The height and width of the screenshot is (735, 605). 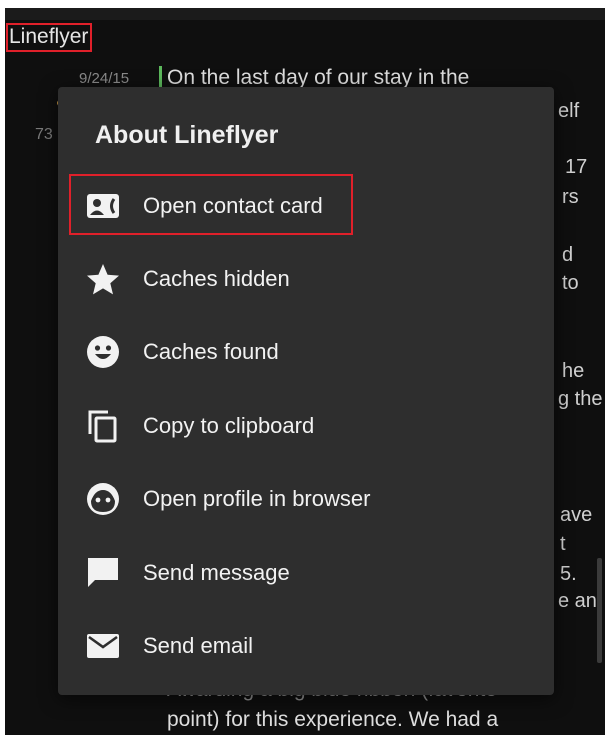 What do you see at coordinates (103, 279) in the screenshot?
I see `star-icon` at bounding box center [103, 279].